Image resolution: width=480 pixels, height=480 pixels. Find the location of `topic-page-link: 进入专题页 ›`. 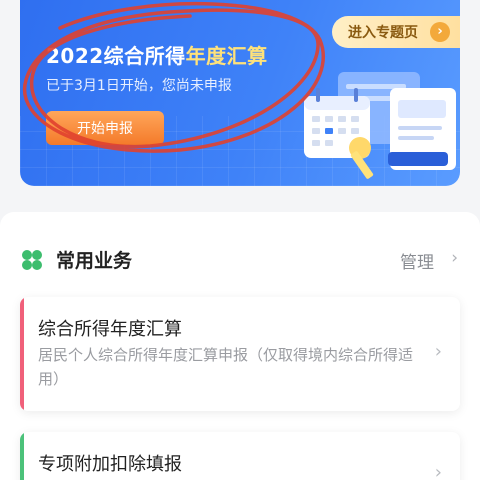

topic-page-link: 进入专题页 › is located at coordinates (396, 32).